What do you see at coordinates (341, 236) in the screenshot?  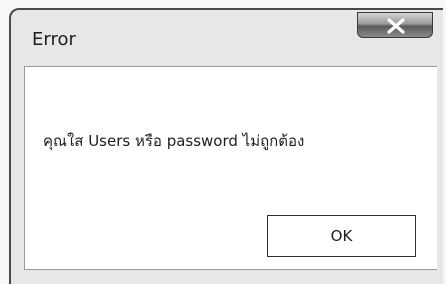 I see `ok-button: OK` at bounding box center [341, 236].